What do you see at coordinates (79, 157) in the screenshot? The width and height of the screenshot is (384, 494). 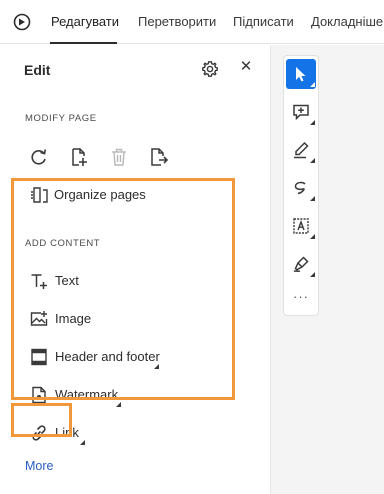 I see `insert-pages-icon` at bounding box center [79, 157].